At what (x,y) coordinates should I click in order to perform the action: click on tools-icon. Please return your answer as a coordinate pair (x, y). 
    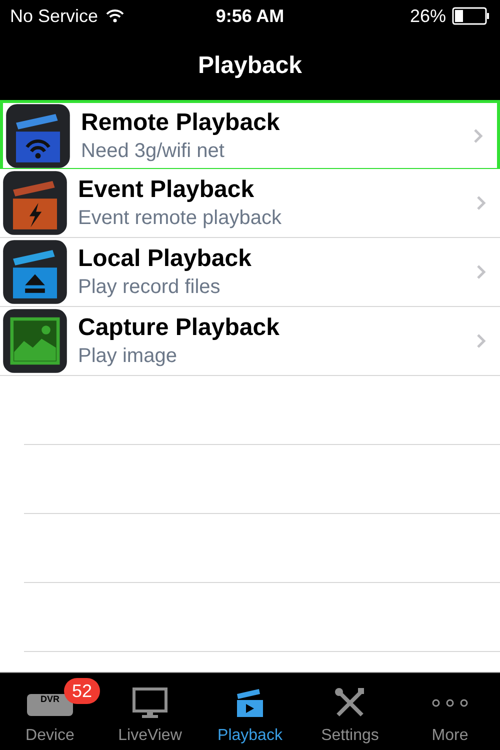
    Looking at the image, I should click on (350, 703).